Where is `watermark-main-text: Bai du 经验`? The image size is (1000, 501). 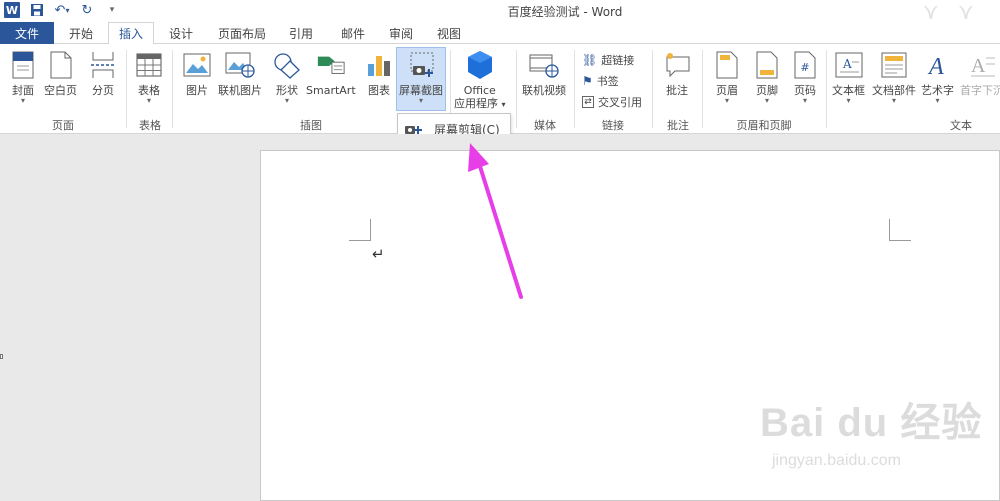 watermark-main-text: Bai du 经验 is located at coordinates (871, 423).